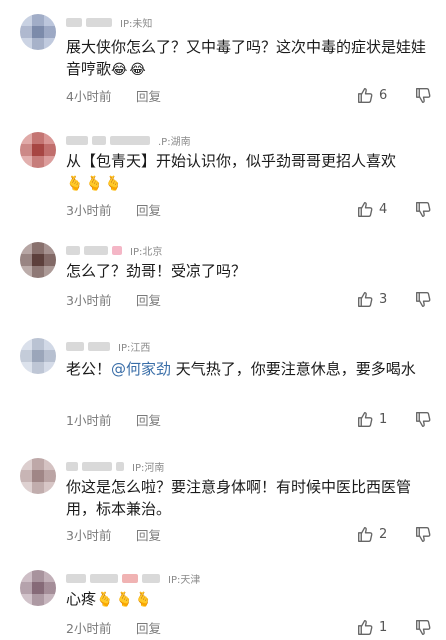  Describe the element at coordinates (383, 534) in the screenshot. I see `like-count: 2` at that location.